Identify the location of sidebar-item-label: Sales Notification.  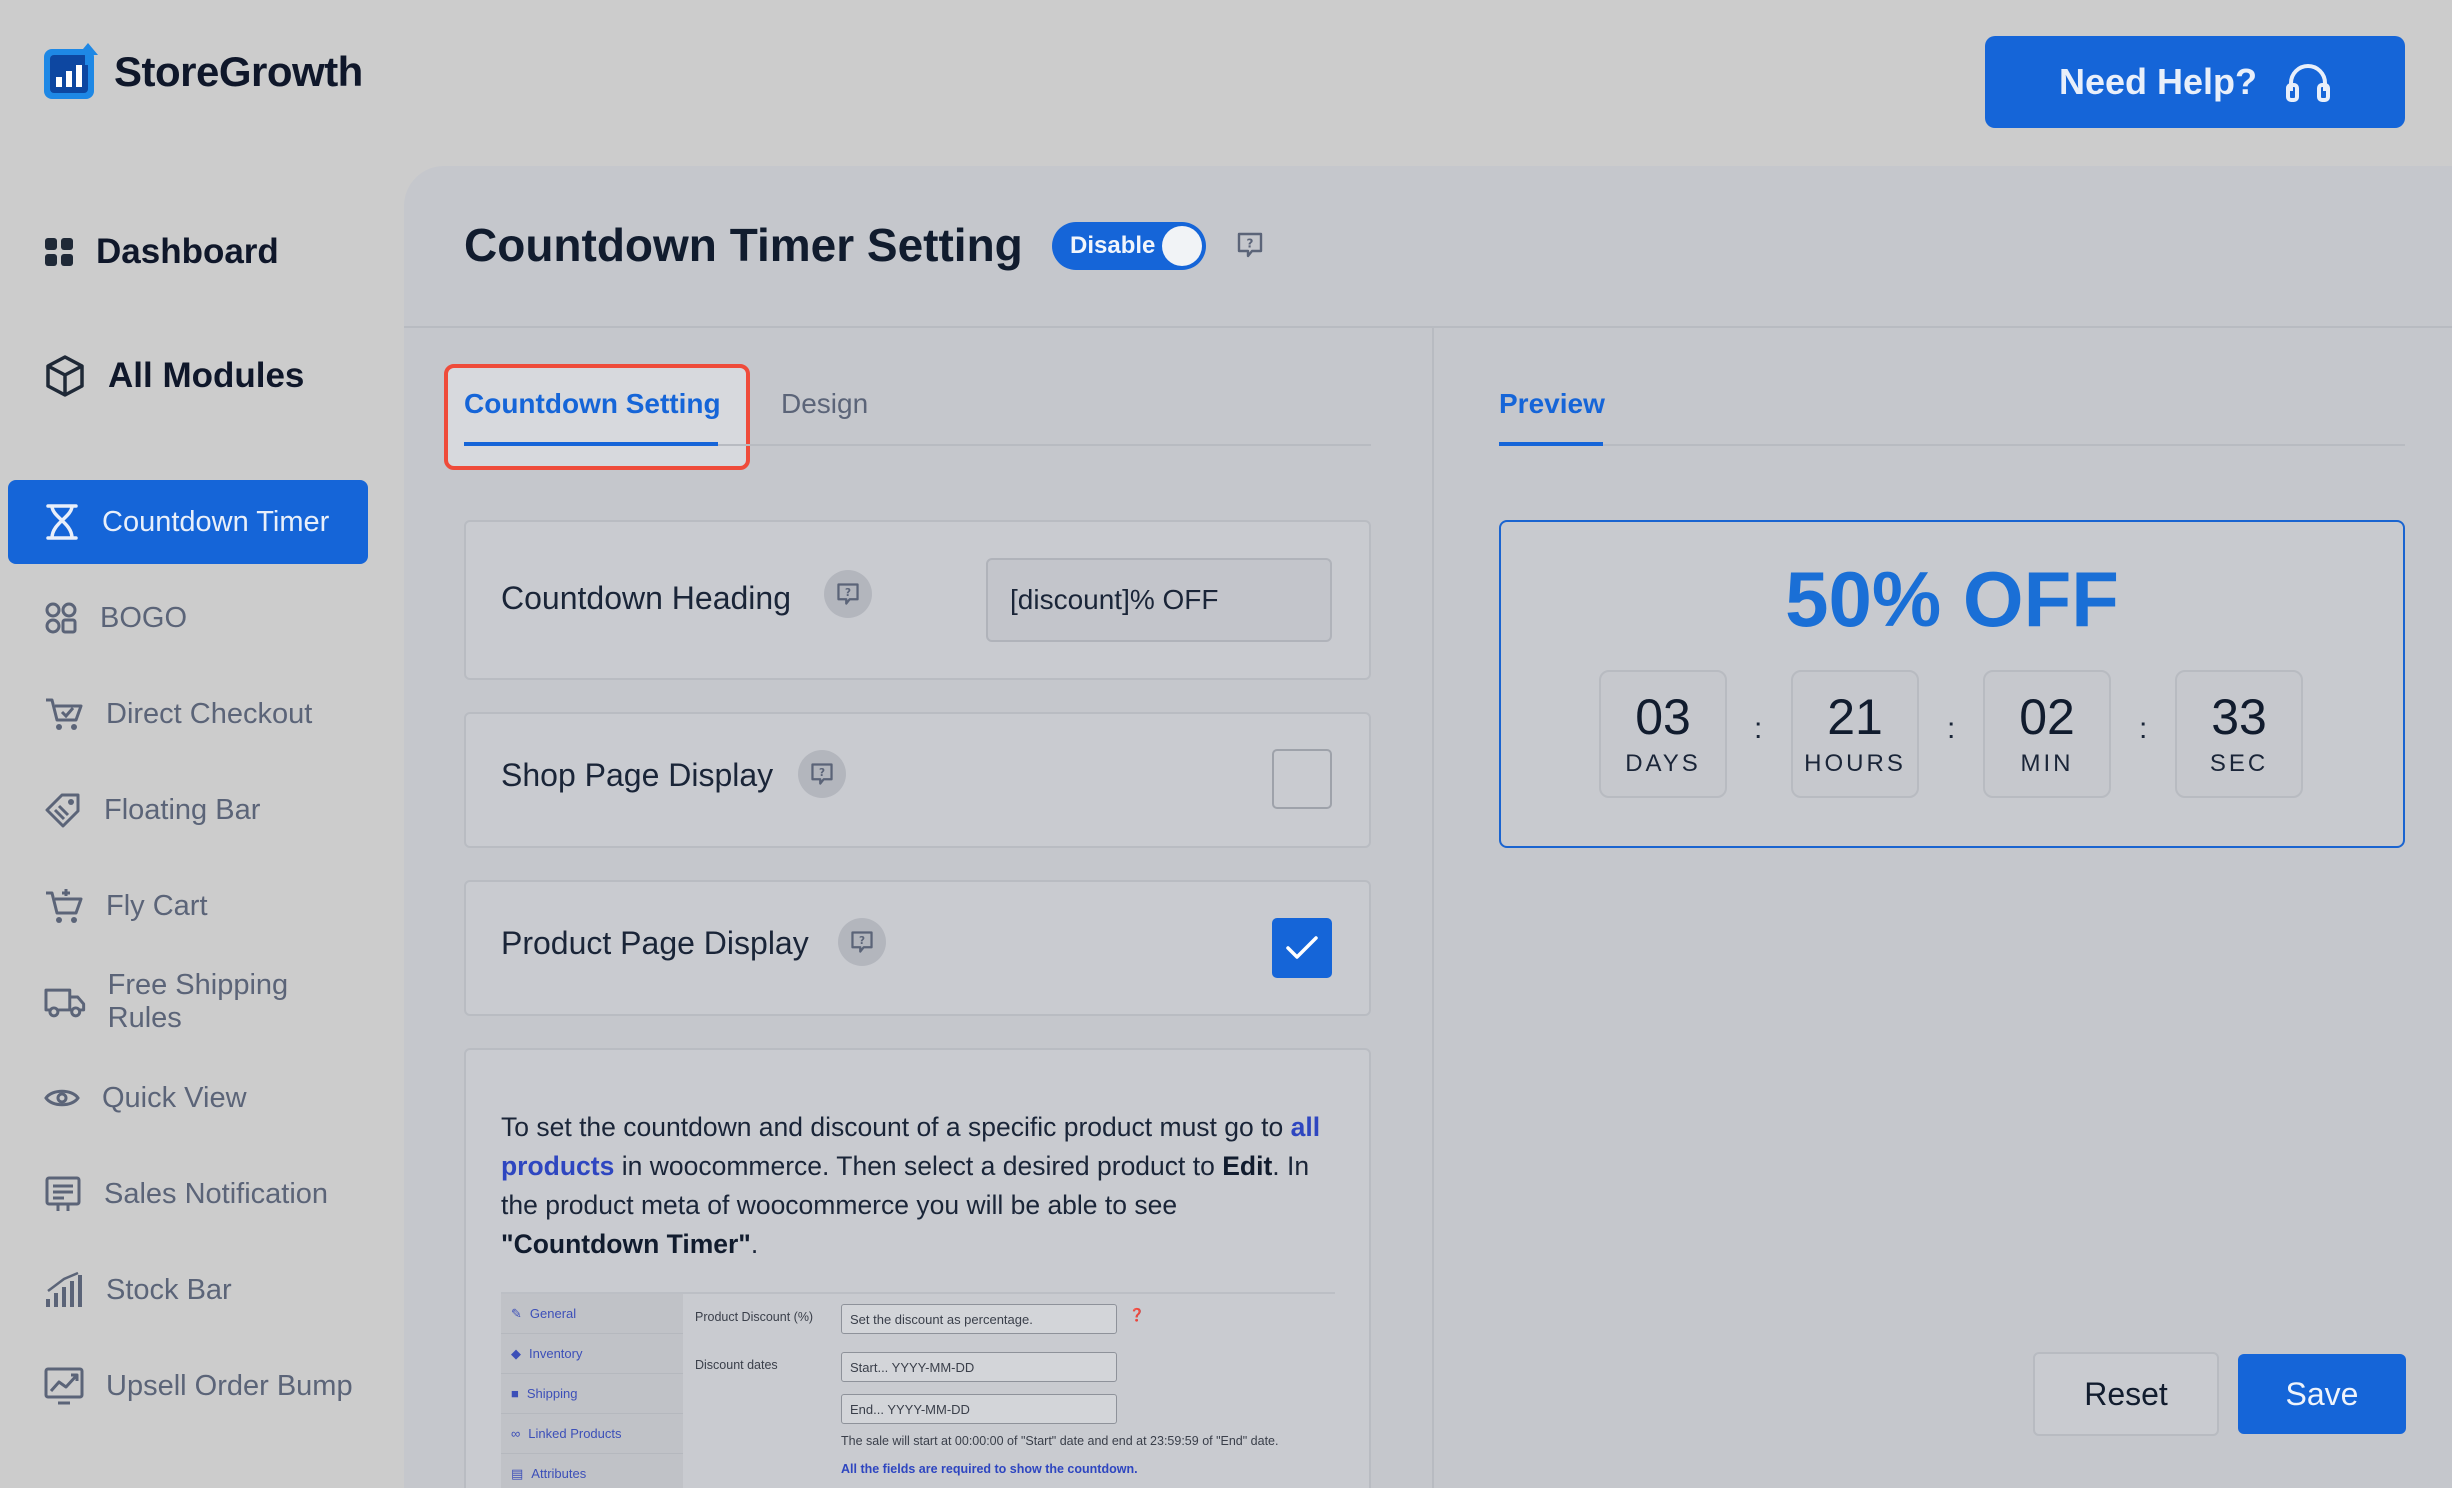
(216, 1193).